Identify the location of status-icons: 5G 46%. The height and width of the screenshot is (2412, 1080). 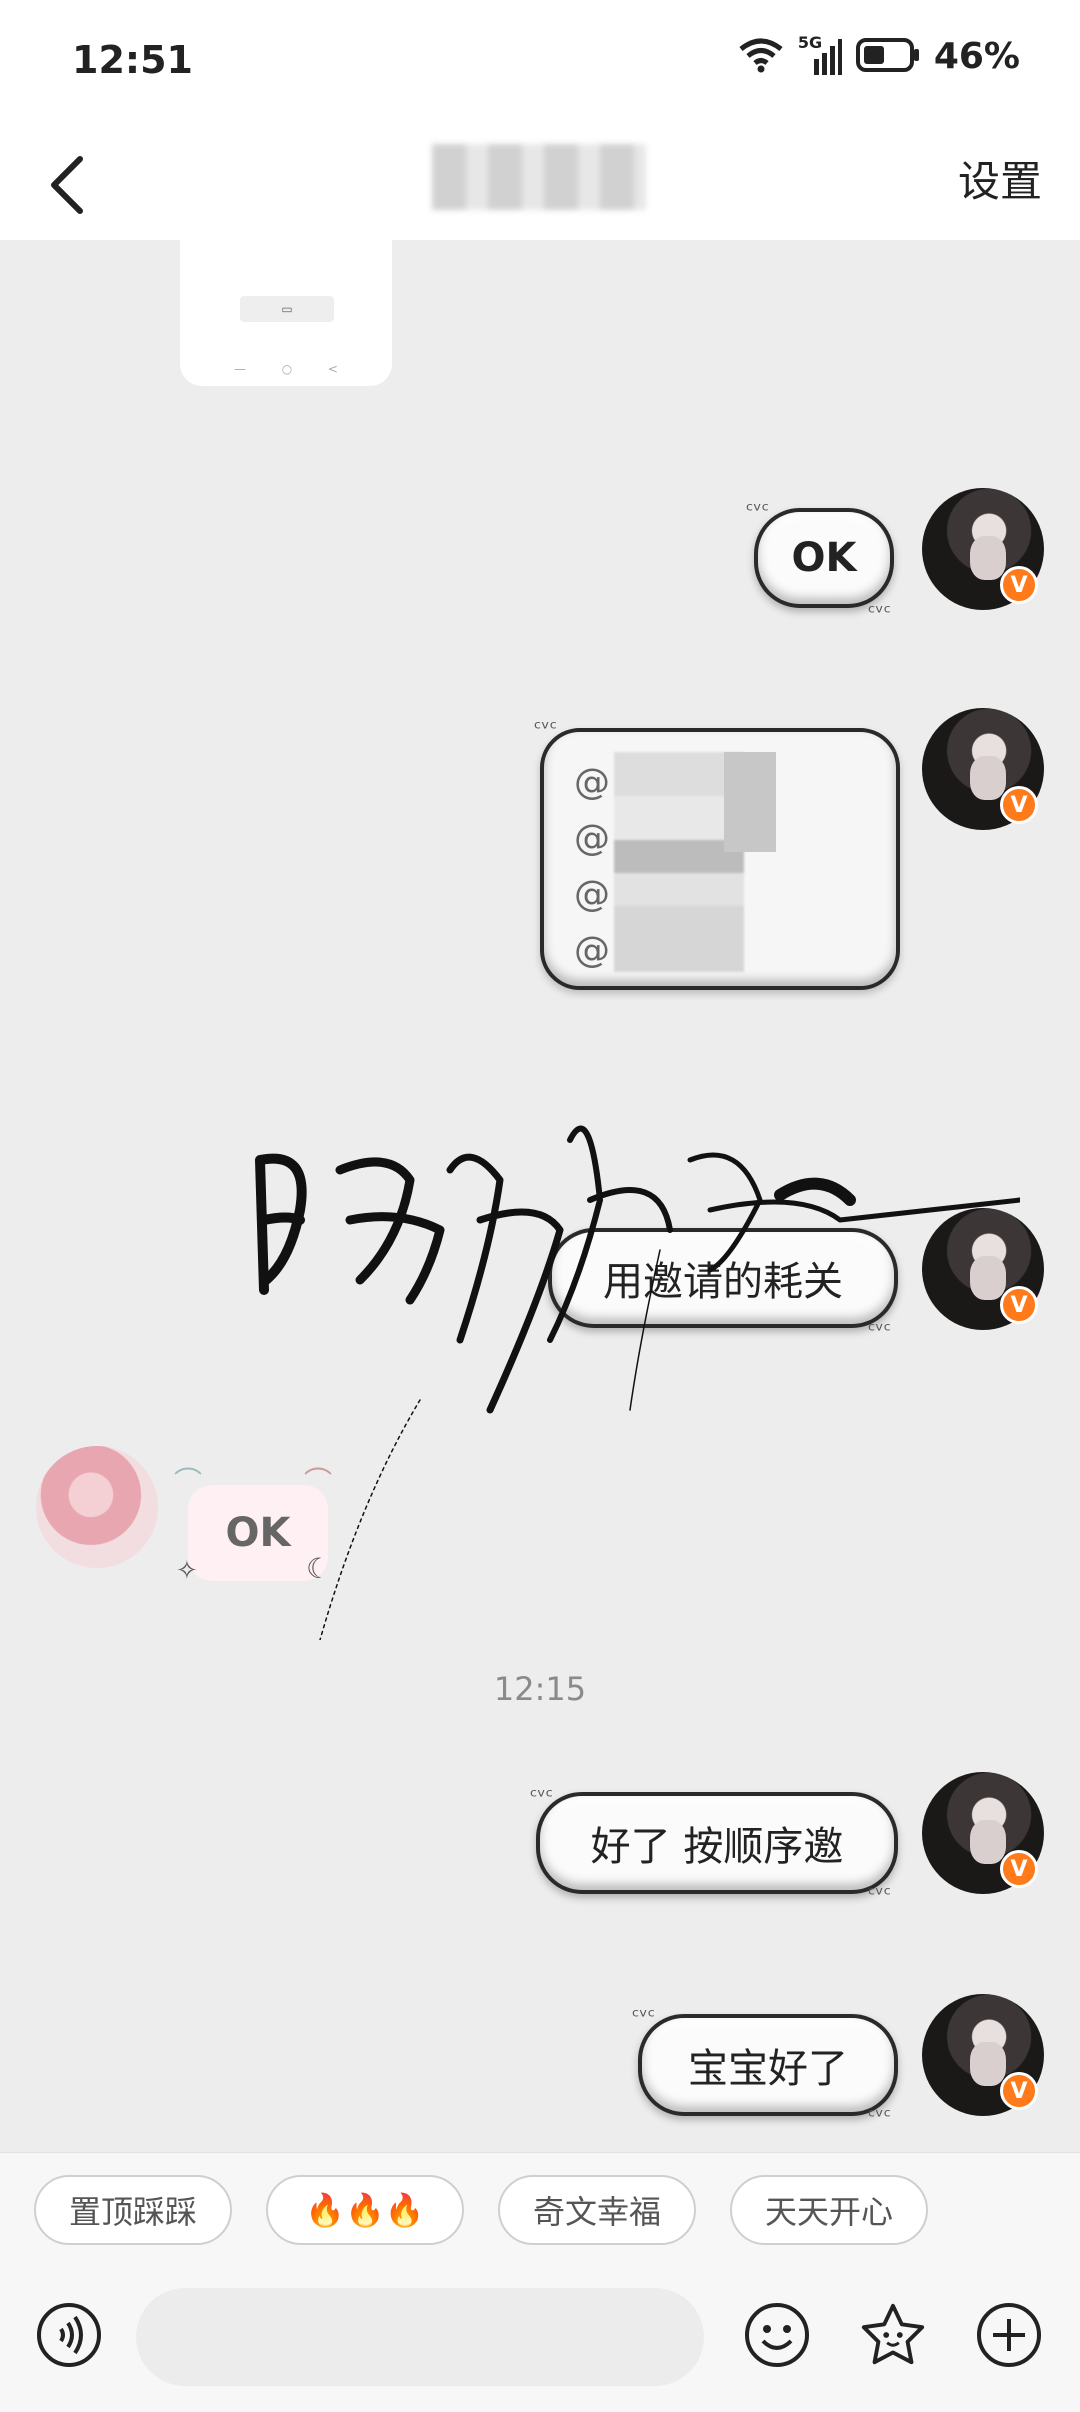
(879, 55).